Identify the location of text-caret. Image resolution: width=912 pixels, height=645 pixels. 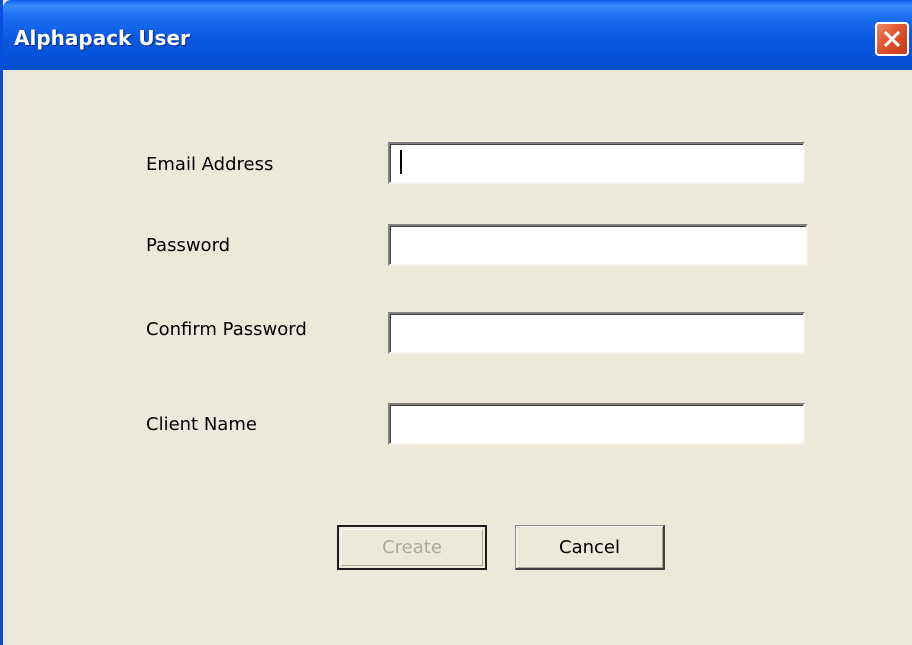
(401, 162).